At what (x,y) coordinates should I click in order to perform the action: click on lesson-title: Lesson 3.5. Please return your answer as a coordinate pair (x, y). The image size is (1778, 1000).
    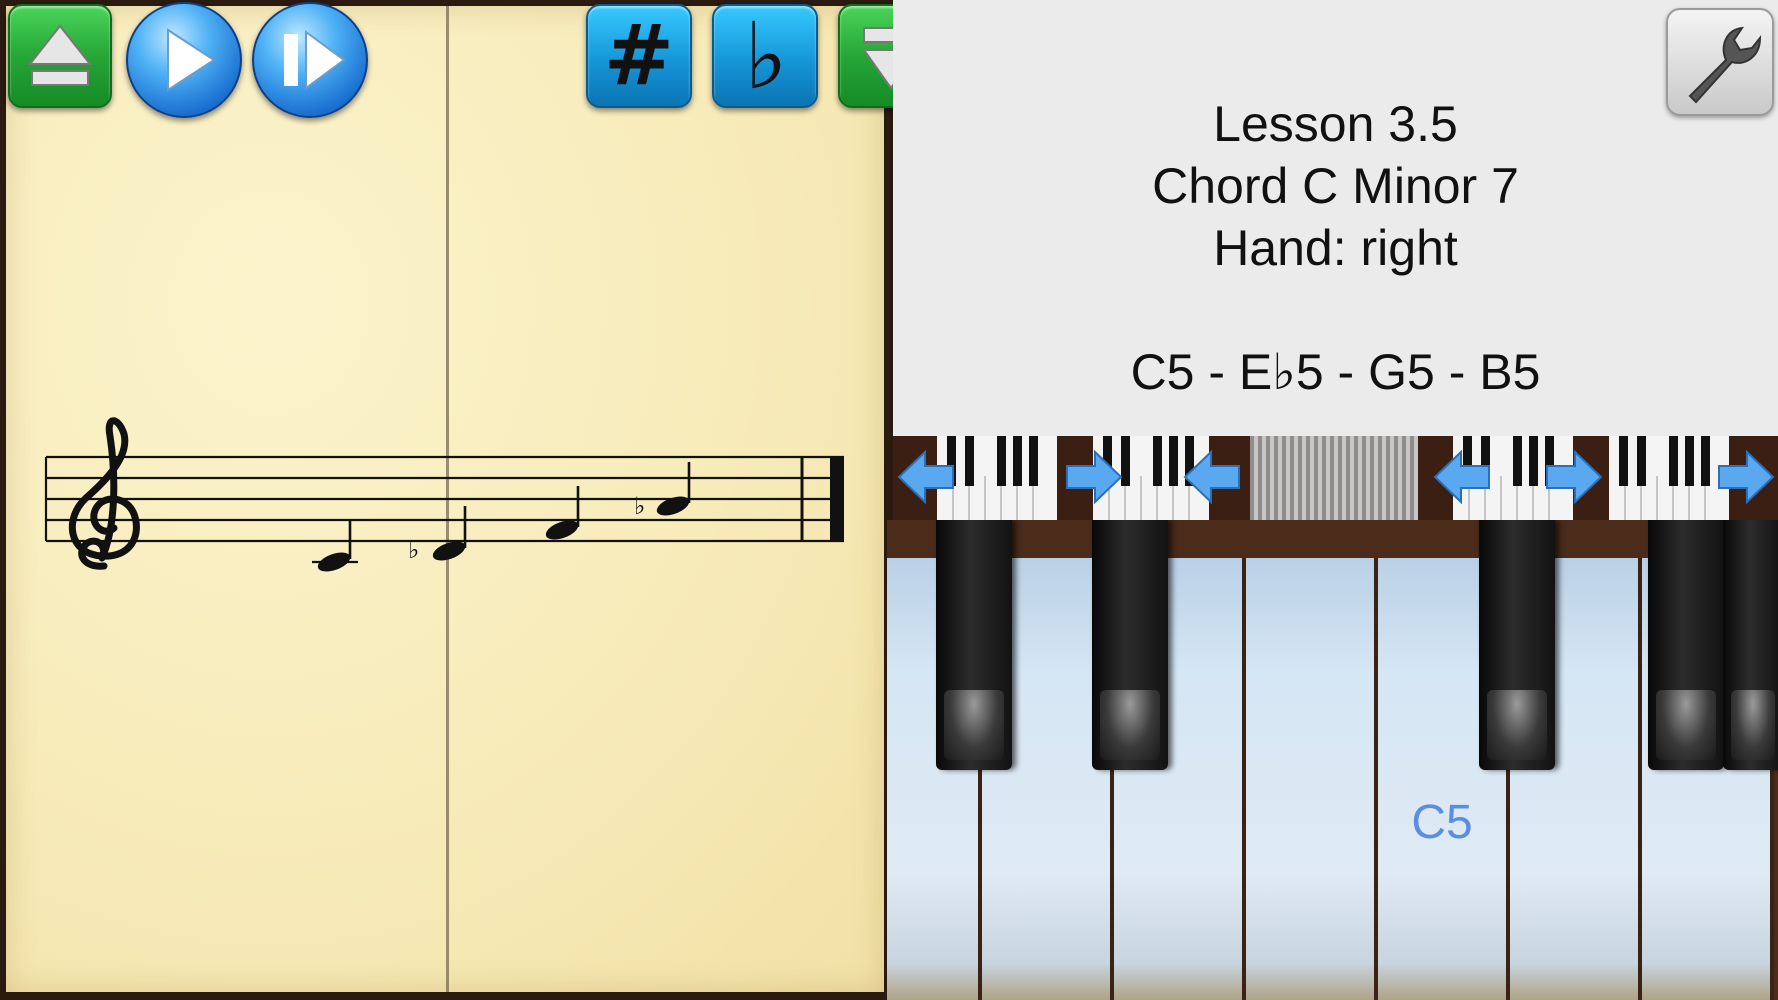
    Looking at the image, I should click on (1335, 124).